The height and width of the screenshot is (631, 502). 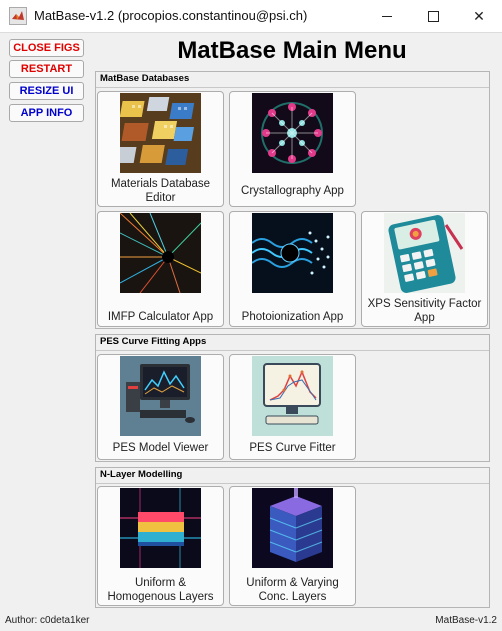 What do you see at coordinates (292, 448) in the screenshot?
I see `pes-curve-fitter-label: PES Curve Fitter` at bounding box center [292, 448].